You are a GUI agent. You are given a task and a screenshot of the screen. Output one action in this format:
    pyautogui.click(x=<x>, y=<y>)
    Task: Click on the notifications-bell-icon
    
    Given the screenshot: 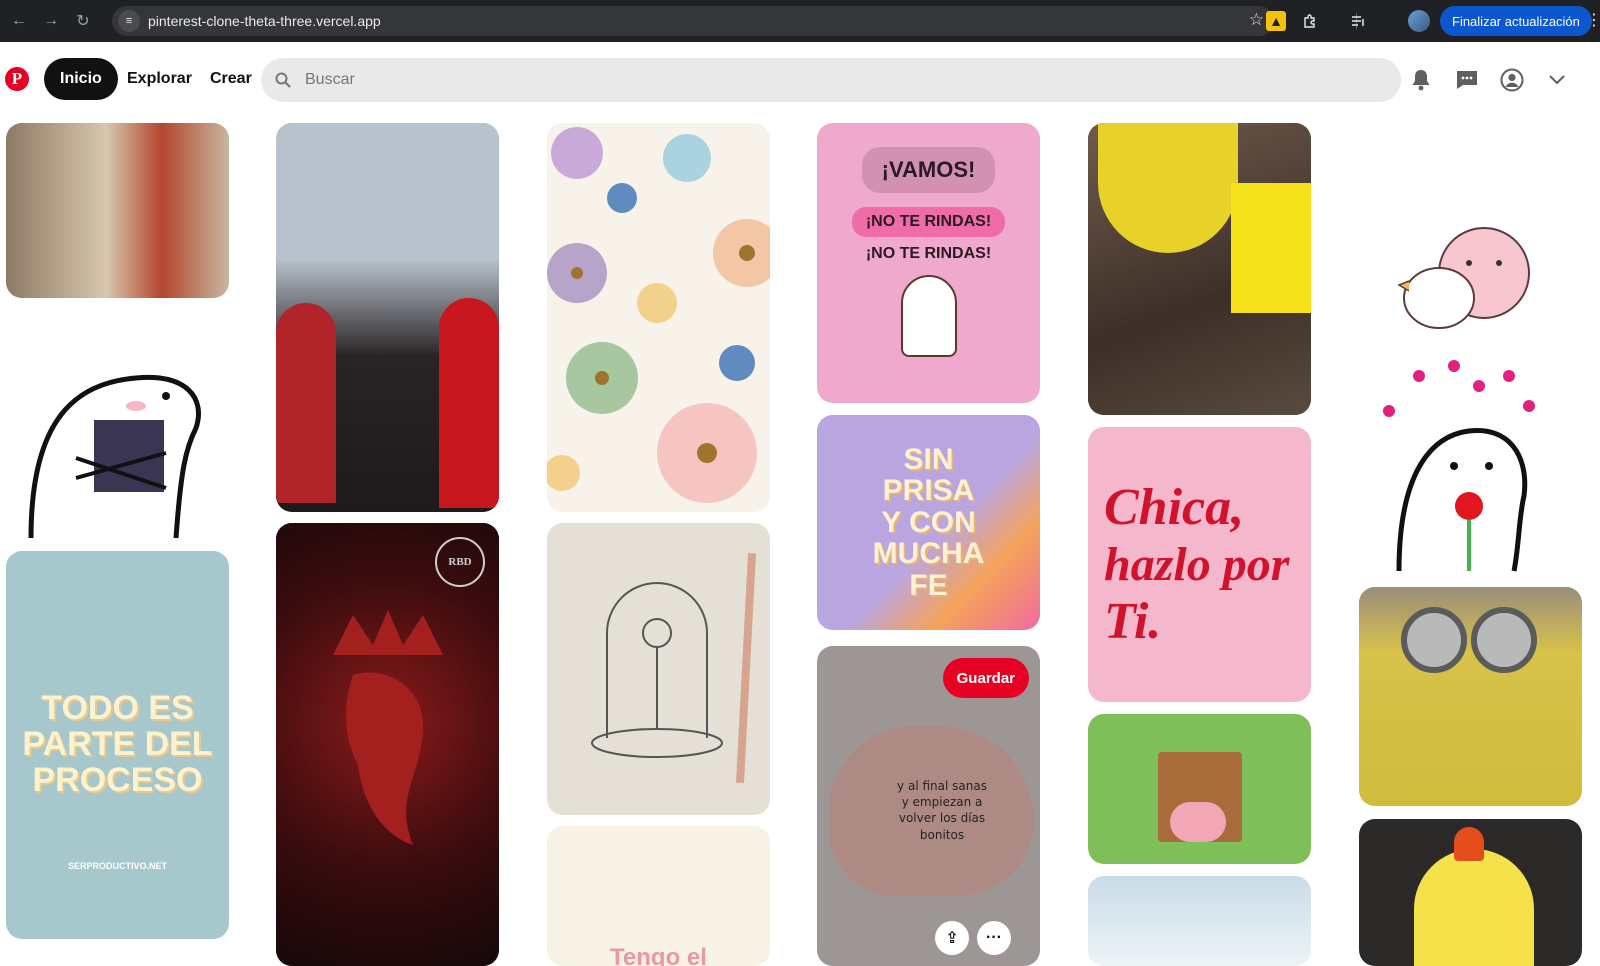 What is the action you would take?
    pyautogui.click(x=1421, y=80)
    